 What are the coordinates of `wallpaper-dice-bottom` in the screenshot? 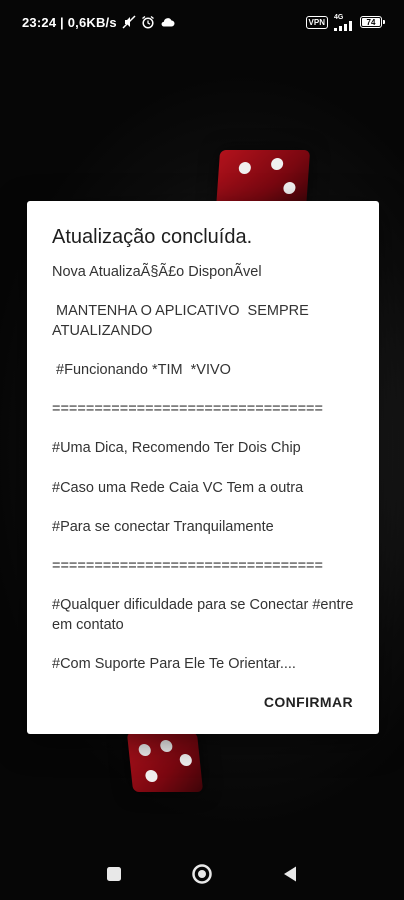 It's located at (165, 762).